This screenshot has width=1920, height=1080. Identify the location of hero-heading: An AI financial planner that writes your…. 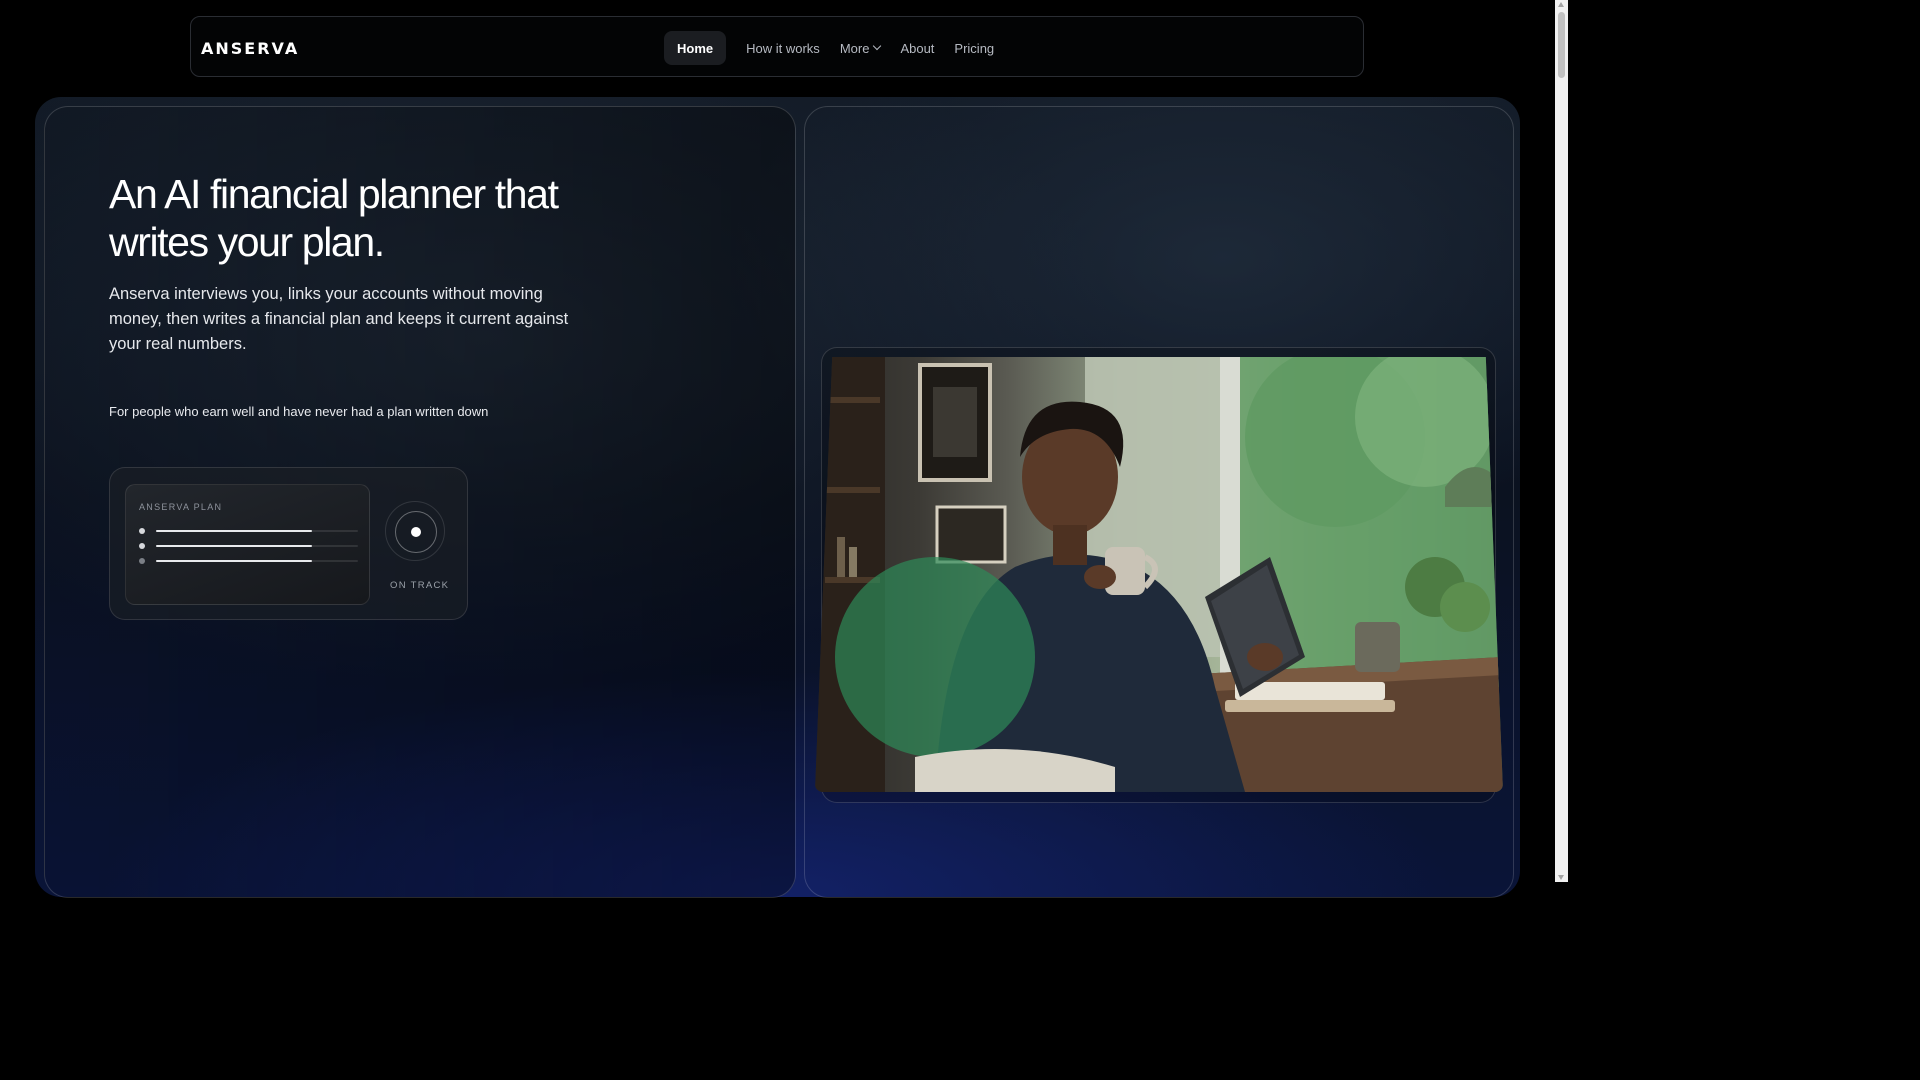
(334, 218).